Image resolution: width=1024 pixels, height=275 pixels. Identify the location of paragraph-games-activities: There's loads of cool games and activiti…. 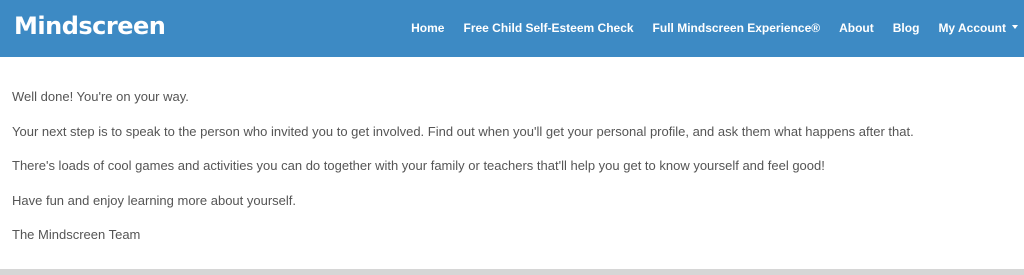
(418, 165).